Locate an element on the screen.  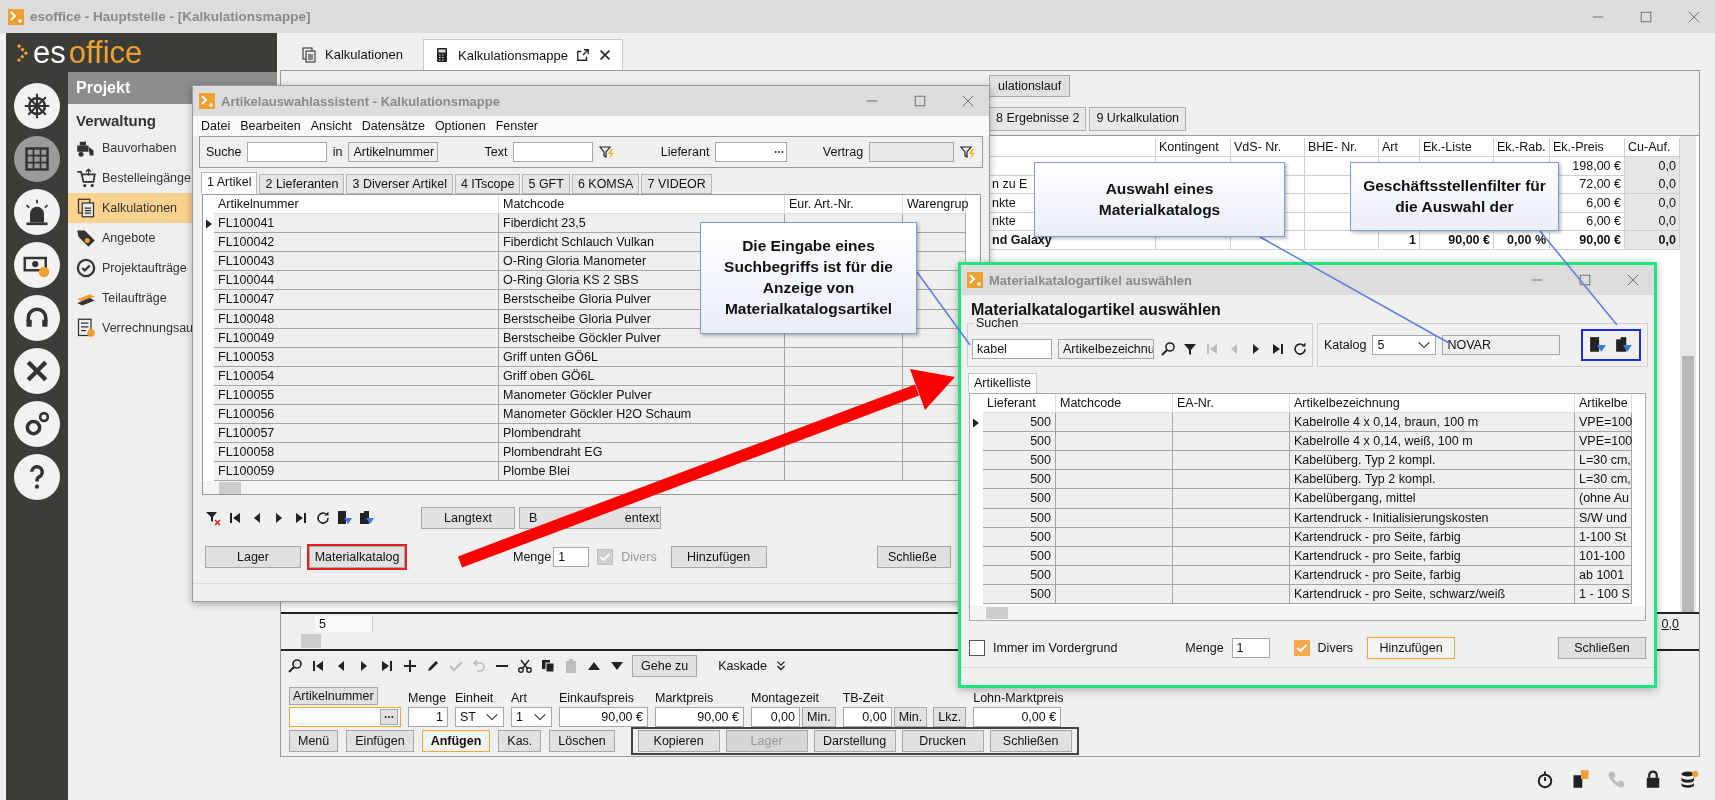
first-record-icon is located at coordinates (235, 518).